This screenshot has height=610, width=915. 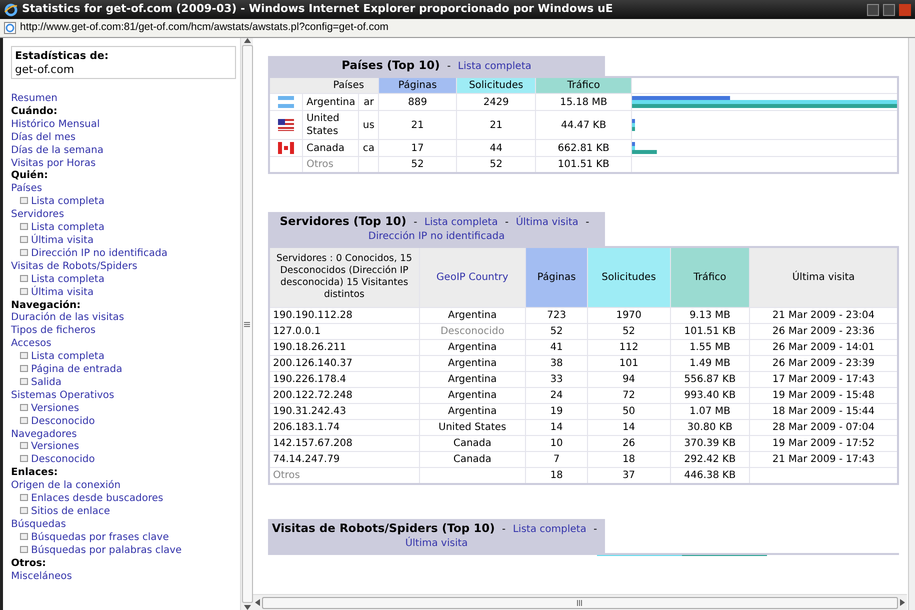 What do you see at coordinates (710, 331) in the screenshot?
I see `table-cell: 101.51 KB` at bounding box center [710, 331].